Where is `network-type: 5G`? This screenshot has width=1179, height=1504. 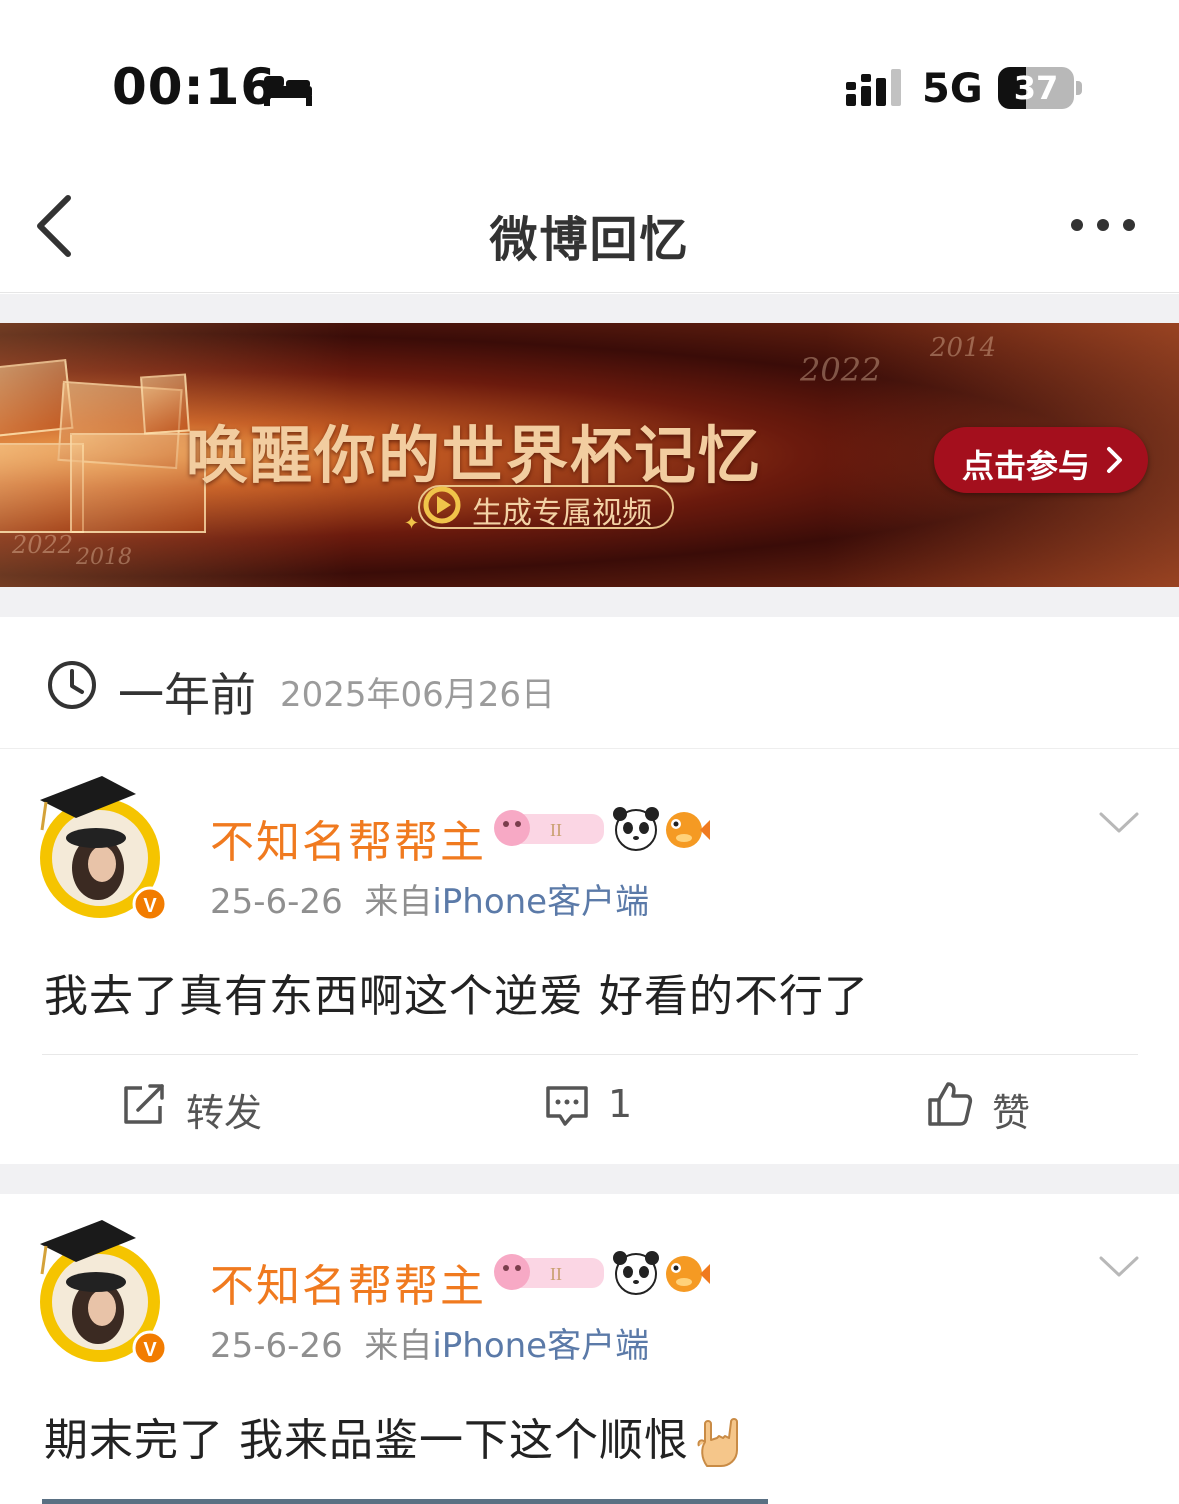
network-type: 5G is located at coordinates (952, 89).